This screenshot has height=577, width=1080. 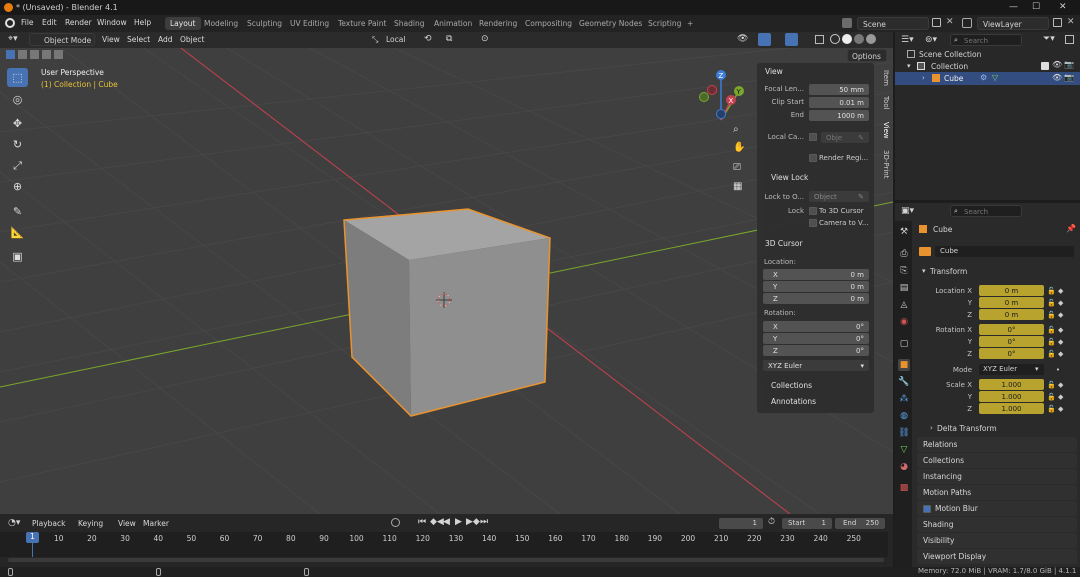 What do you see at coordinates (156, 523) in the screenshot?
I see `timeline-menu-marker: Marker` at bounding box center [156, 523].